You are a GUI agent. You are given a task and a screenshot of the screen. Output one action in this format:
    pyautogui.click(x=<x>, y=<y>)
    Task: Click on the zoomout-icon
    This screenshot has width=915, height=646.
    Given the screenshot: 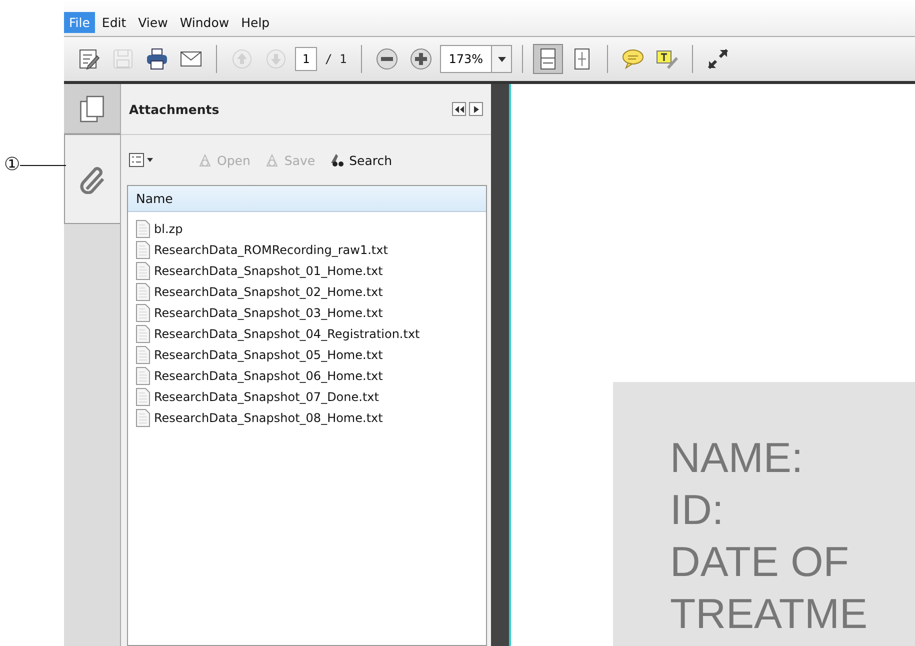 What is the action you would take?
    pyautogui.click(x=386, y=59)
    